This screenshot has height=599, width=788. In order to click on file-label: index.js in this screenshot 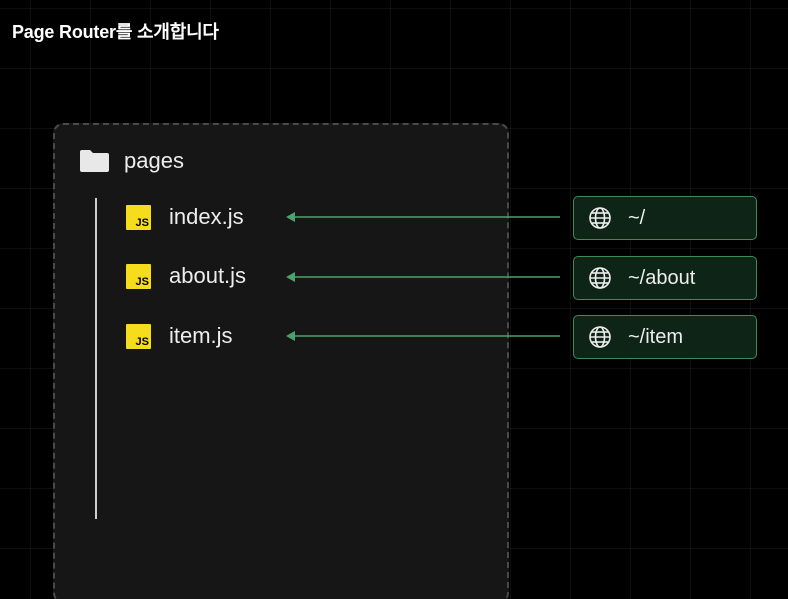, I will do `click(206, 216)`.